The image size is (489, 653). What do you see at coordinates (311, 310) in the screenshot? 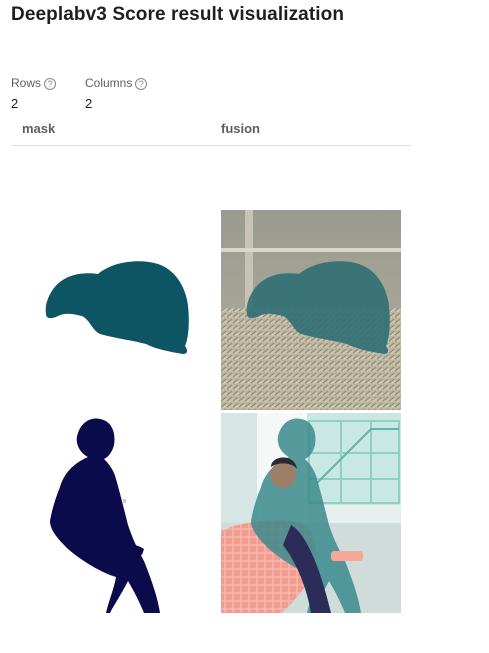
I see `sheep-fusion-image: #` at bounding box center [311, 310].